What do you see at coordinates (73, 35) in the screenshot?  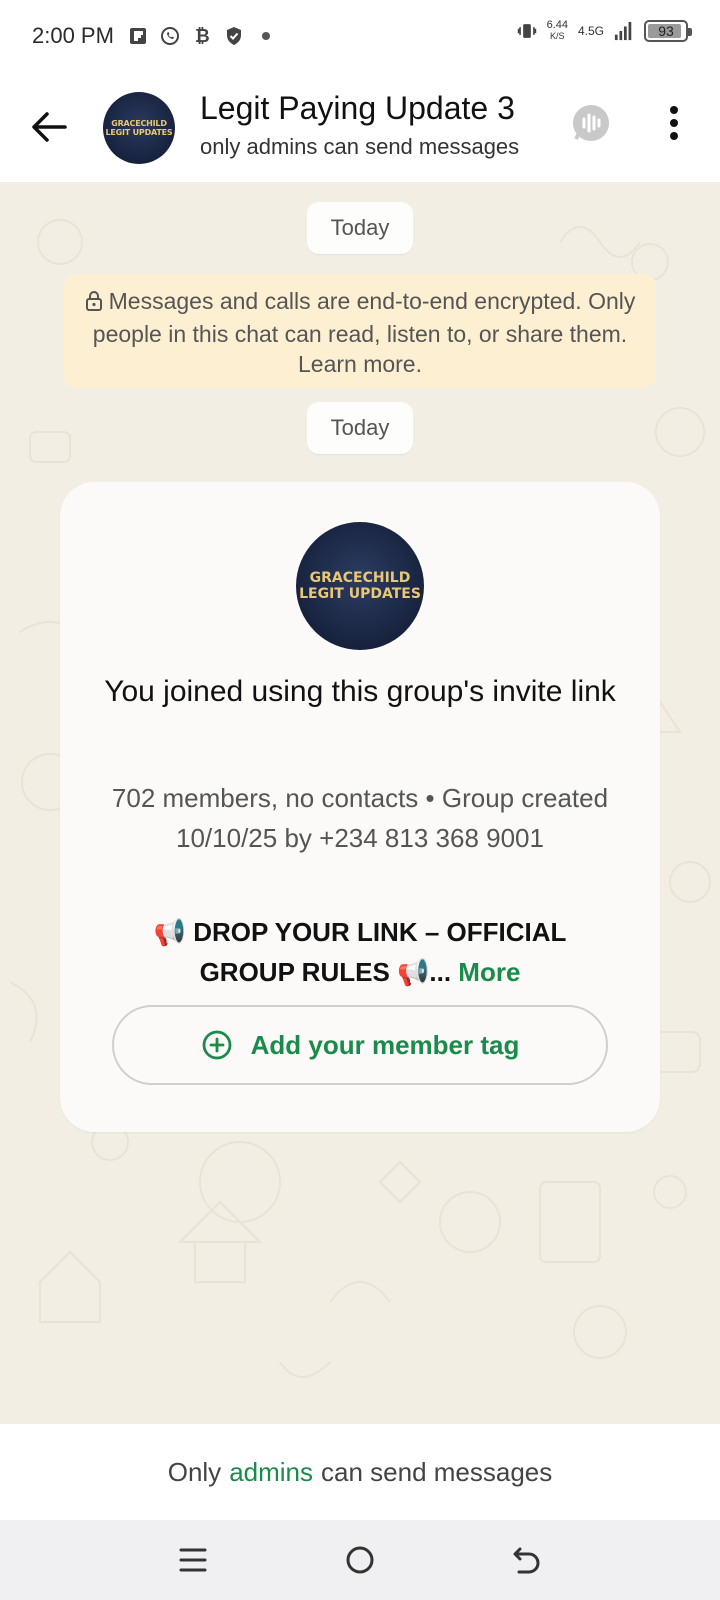 I see `status-time: 2:00 PM` at bounding box center [73, 35].